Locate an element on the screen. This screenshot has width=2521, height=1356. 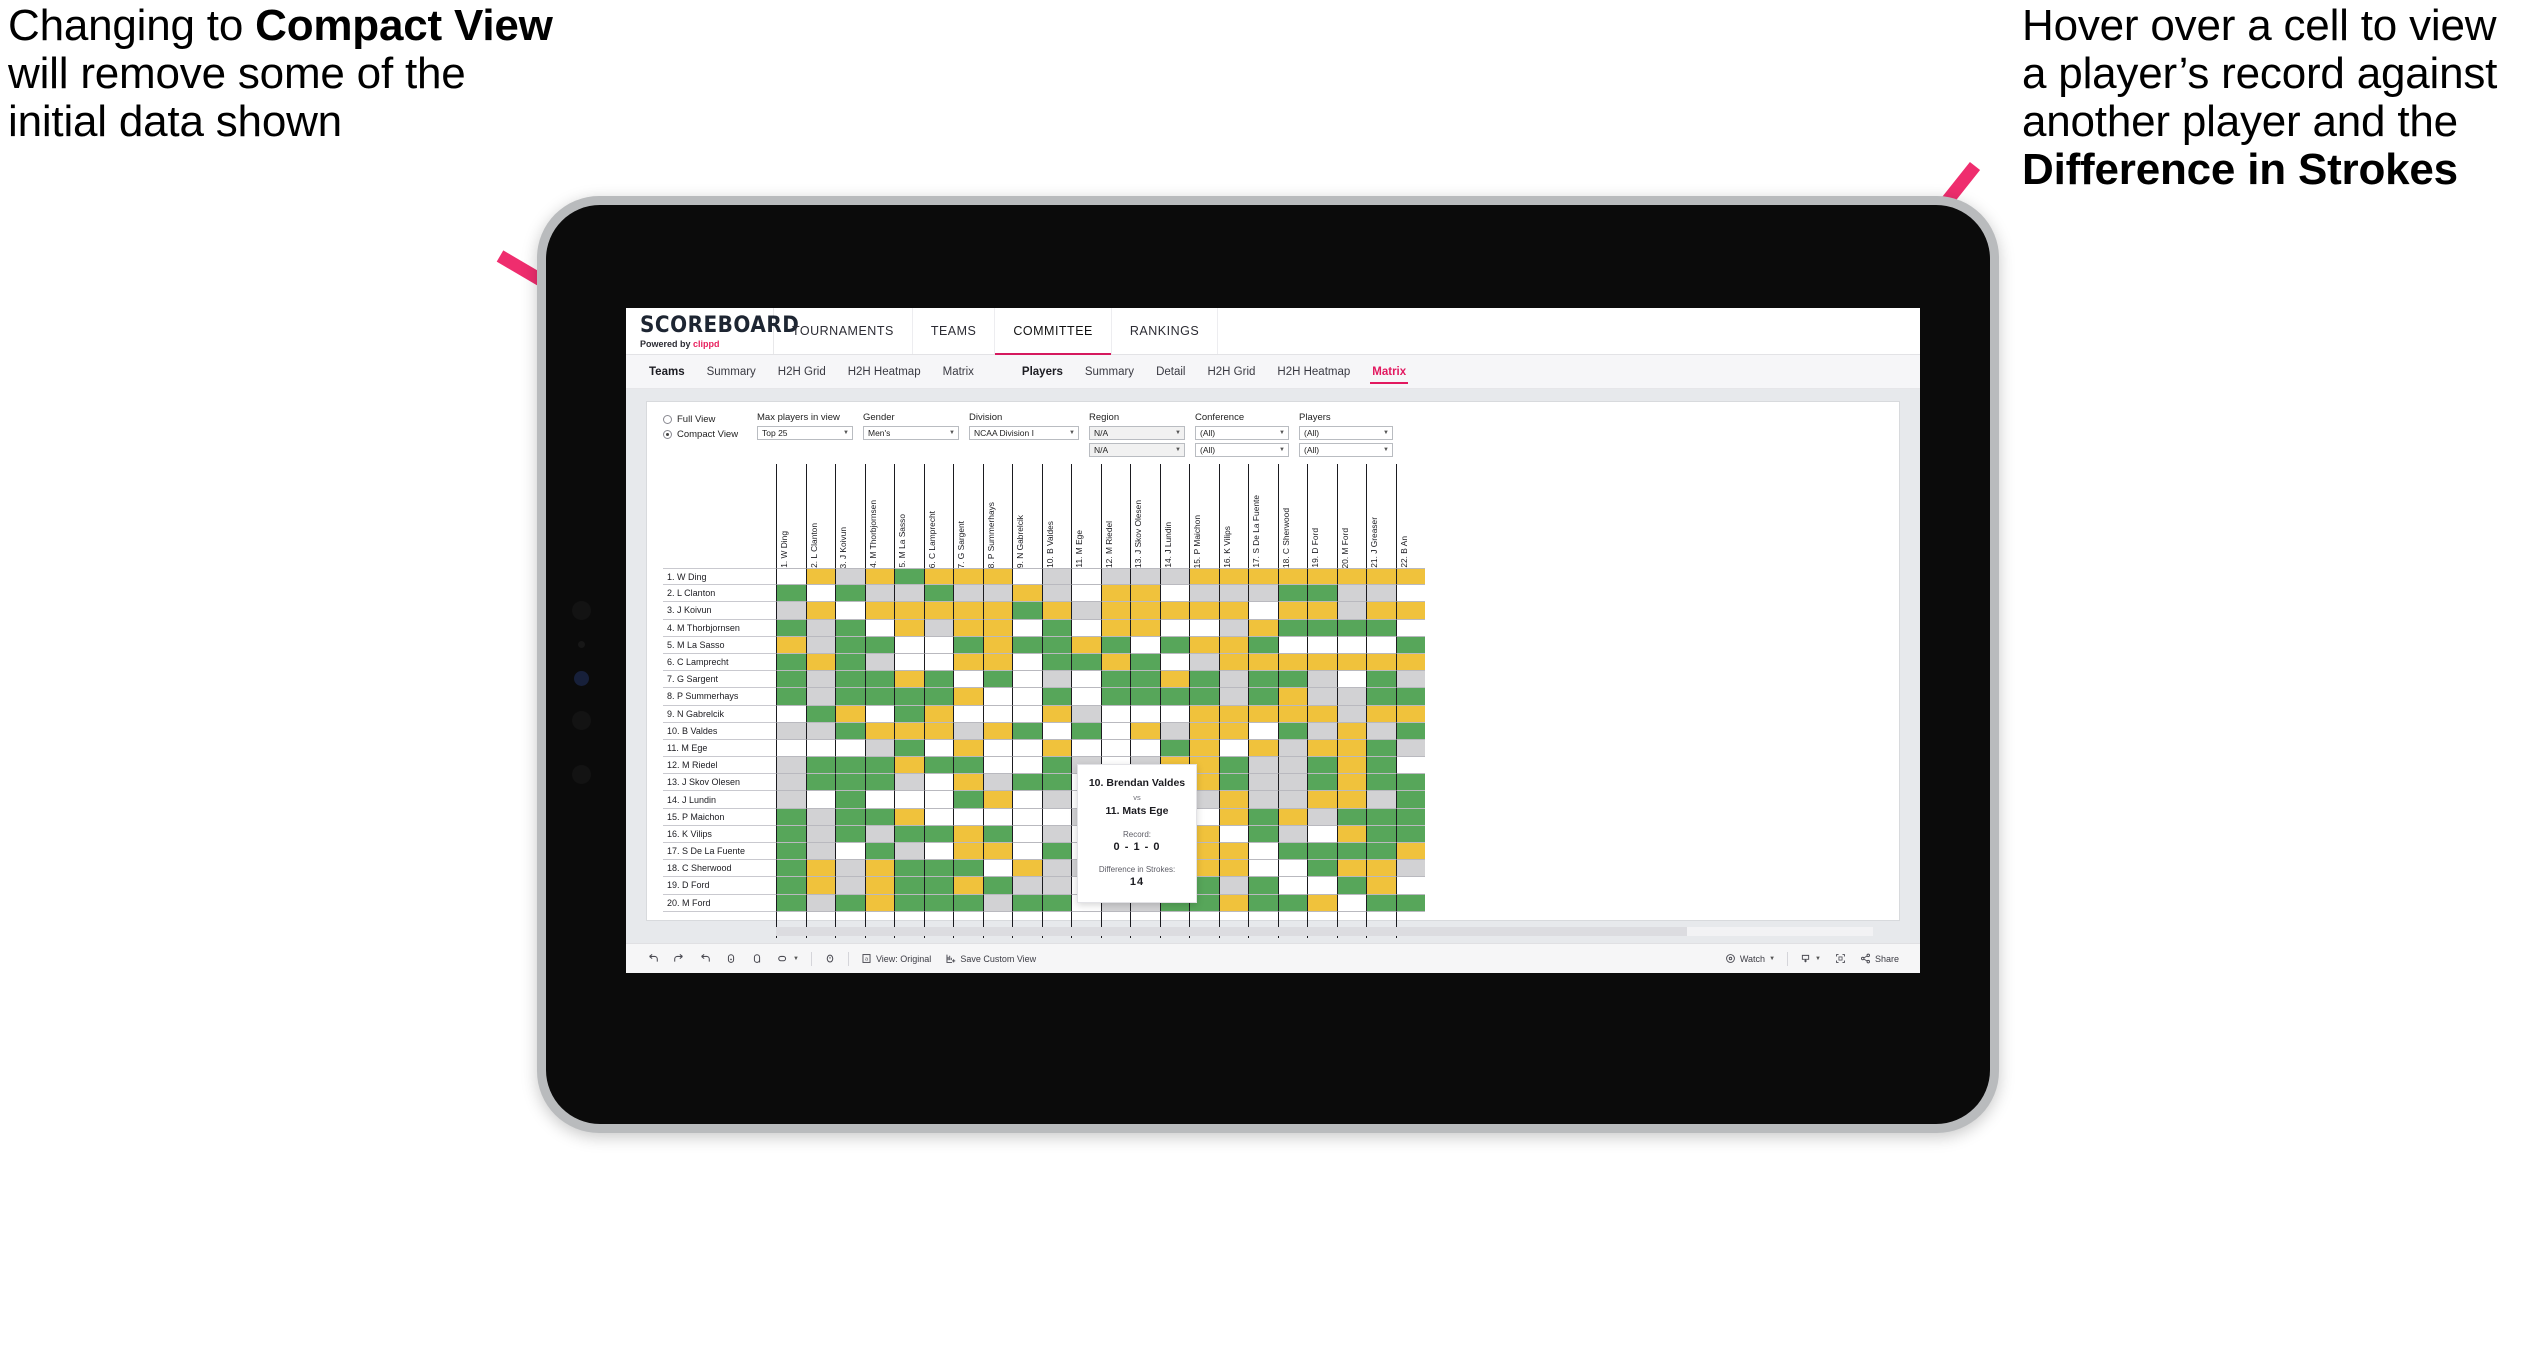
download-button: ▼ is located at coordinates (1810, 958).